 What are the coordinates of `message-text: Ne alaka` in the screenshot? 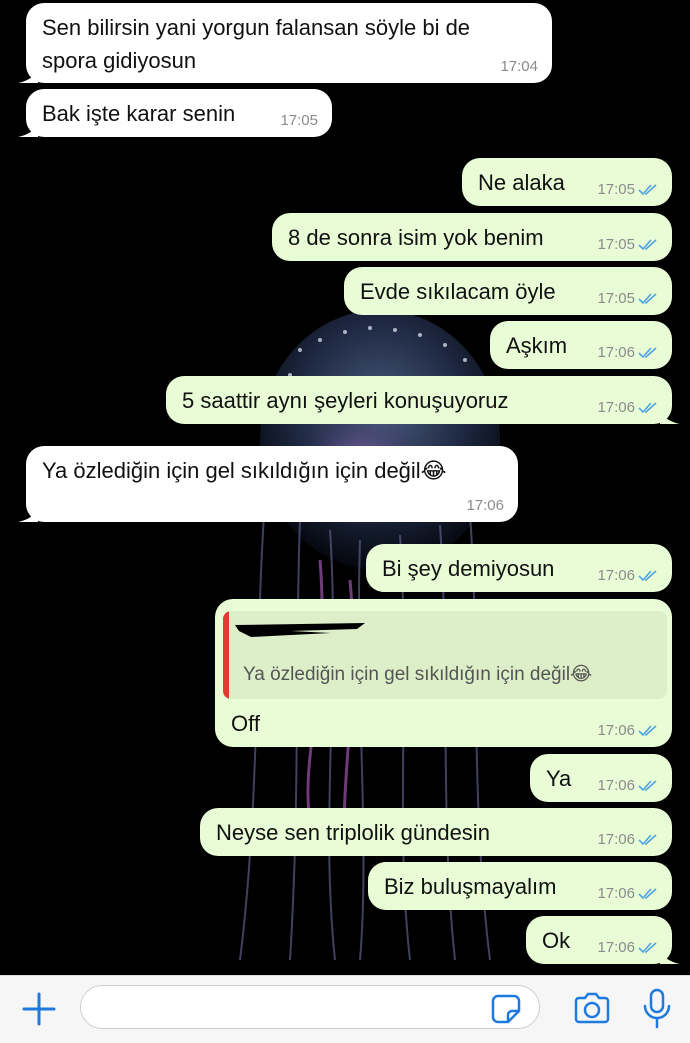 It's located at (521, 182).